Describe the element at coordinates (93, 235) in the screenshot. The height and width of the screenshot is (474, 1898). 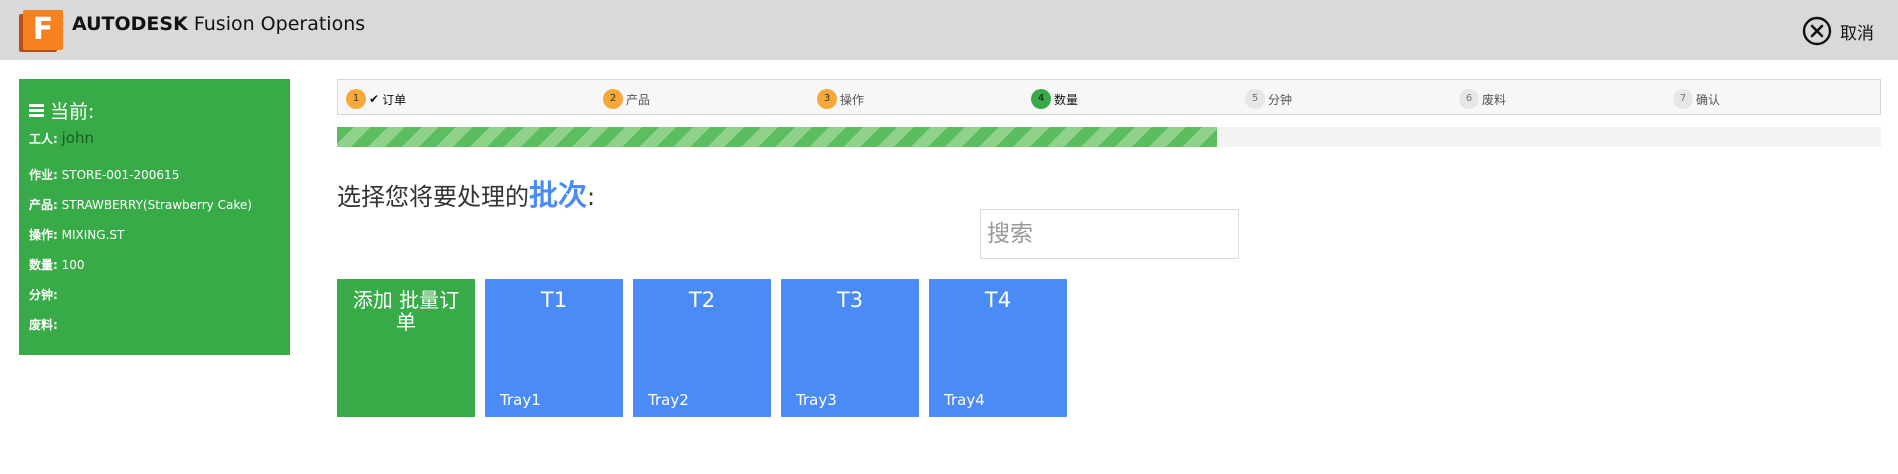
I see `operation-value: MIXING.ST` at that location.